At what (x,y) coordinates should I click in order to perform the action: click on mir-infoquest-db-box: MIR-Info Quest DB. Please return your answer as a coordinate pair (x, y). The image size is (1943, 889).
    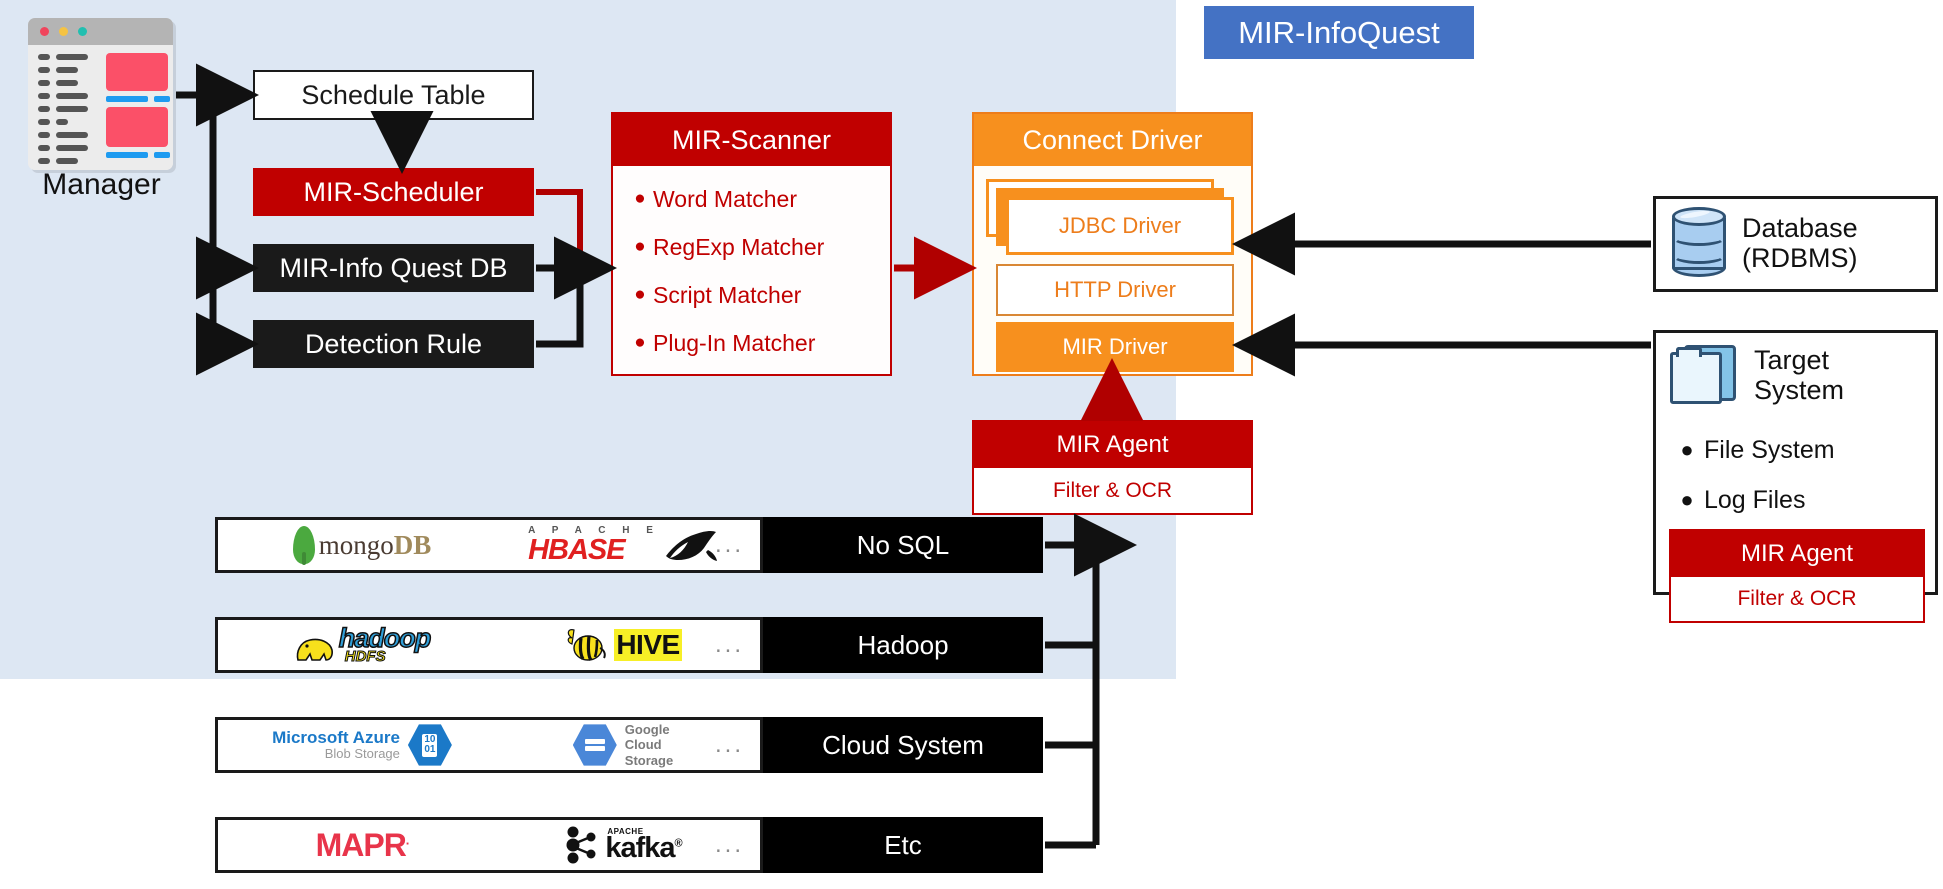
    Looking at the image, I should click on (393, 268).